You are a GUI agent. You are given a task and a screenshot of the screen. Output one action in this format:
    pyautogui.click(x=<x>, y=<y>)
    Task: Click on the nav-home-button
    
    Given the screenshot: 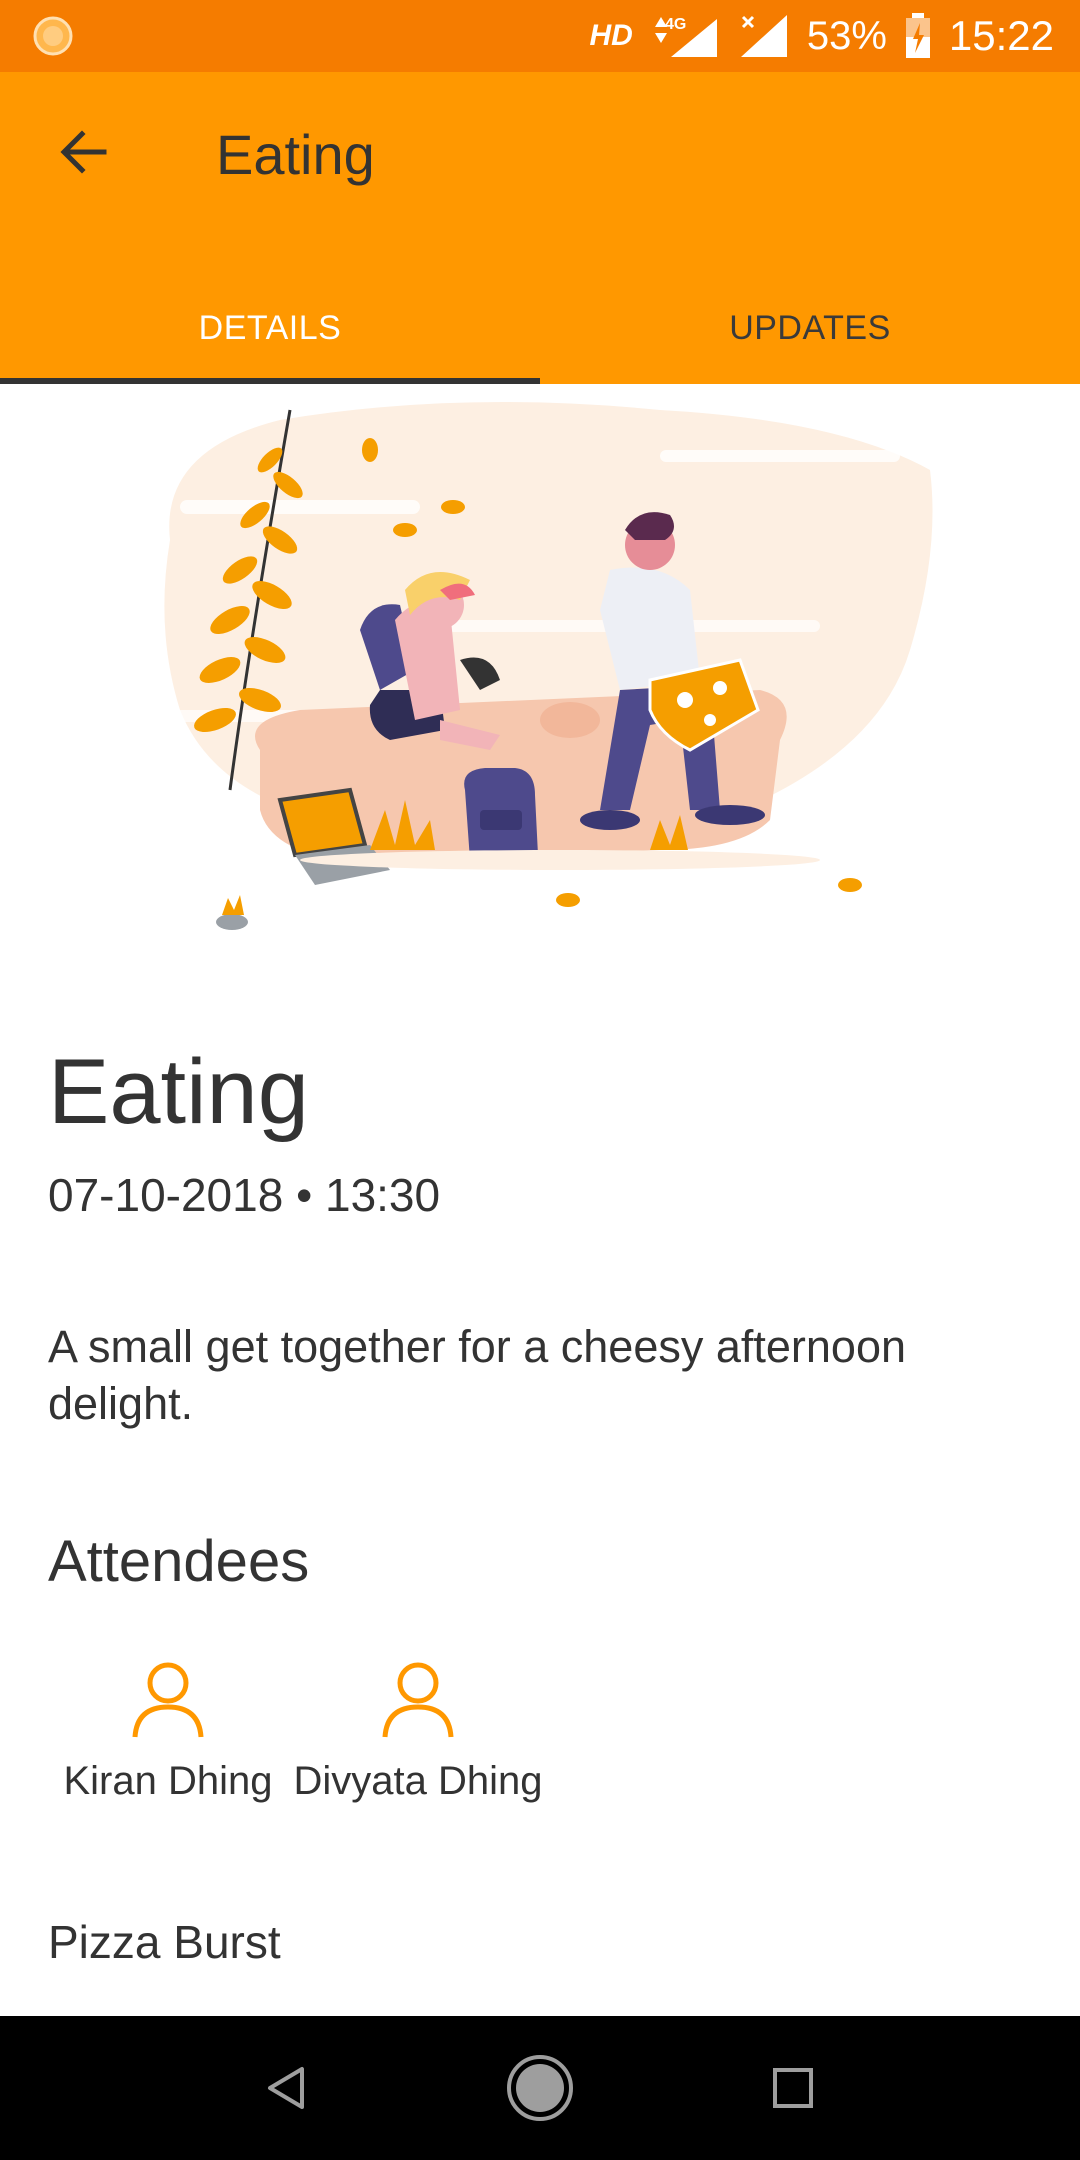 What is the action you would take?
    pyautogui.click(x=540, y=2088)
    